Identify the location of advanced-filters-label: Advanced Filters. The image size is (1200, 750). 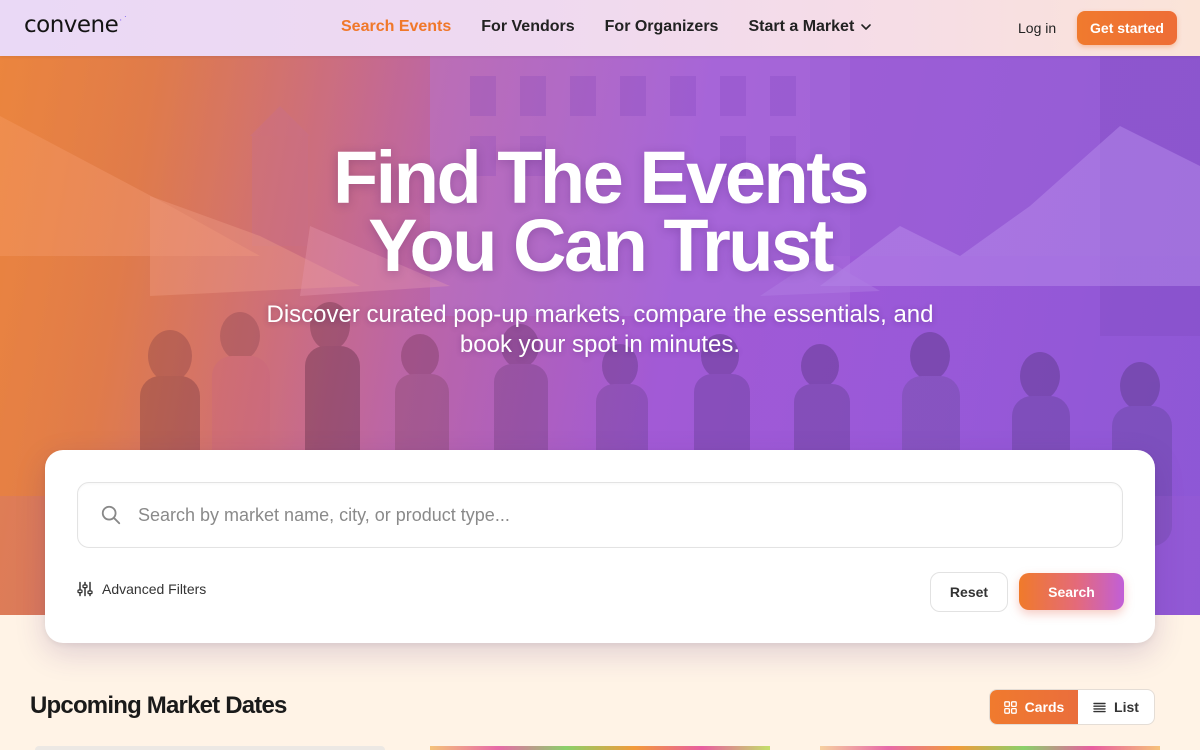
(154, 589).